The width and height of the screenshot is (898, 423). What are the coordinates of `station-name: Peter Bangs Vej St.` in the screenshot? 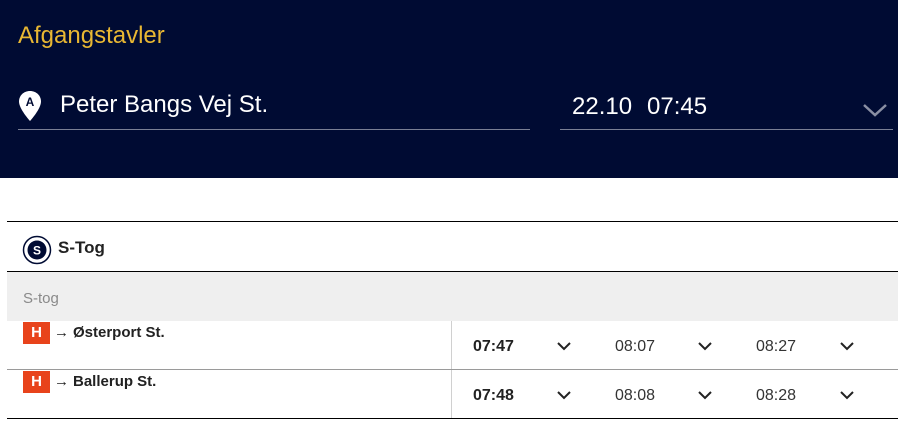 It's located at (164, 105).